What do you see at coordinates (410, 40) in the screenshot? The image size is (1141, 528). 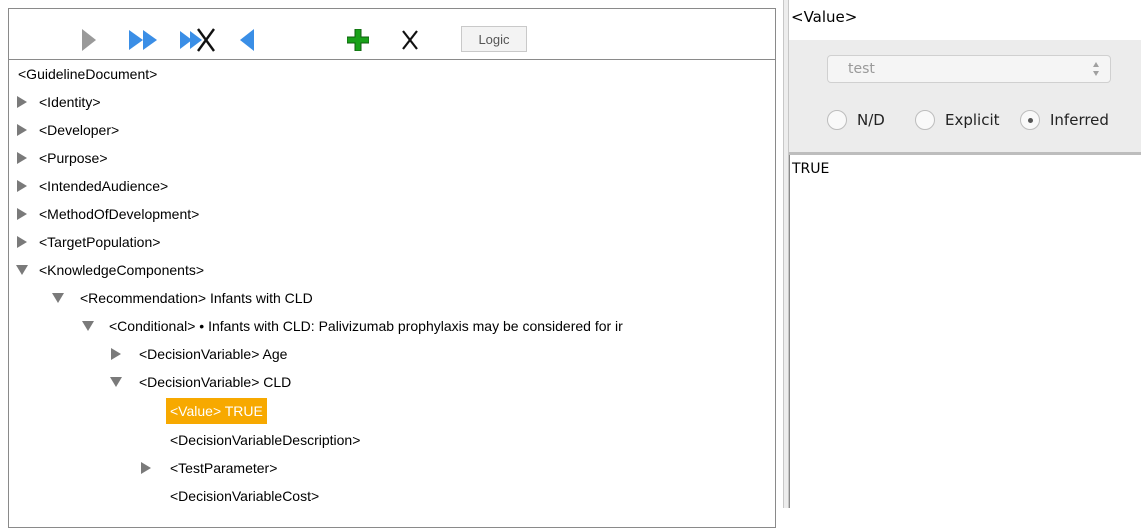 I see `delete-icon` at bounding box center [410, 40].